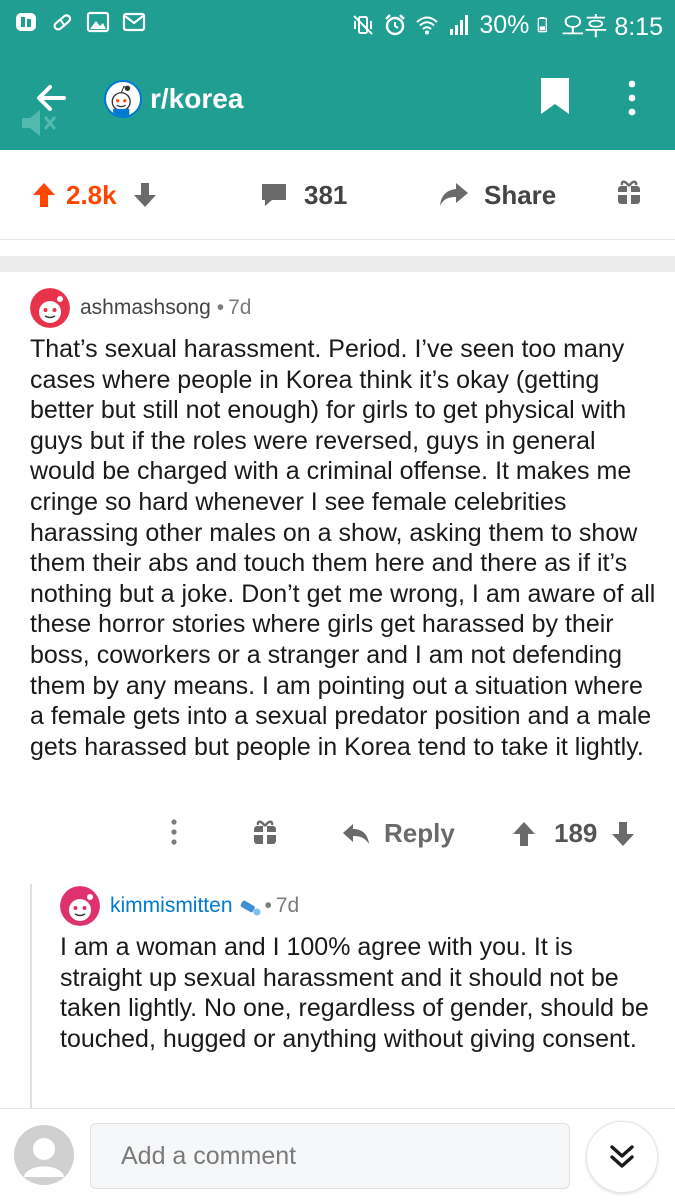 This screenshot has height=1200, width=675. Describe the element at coordinates (80, 22) in the screenshot. I see `status-notifications` at that location.